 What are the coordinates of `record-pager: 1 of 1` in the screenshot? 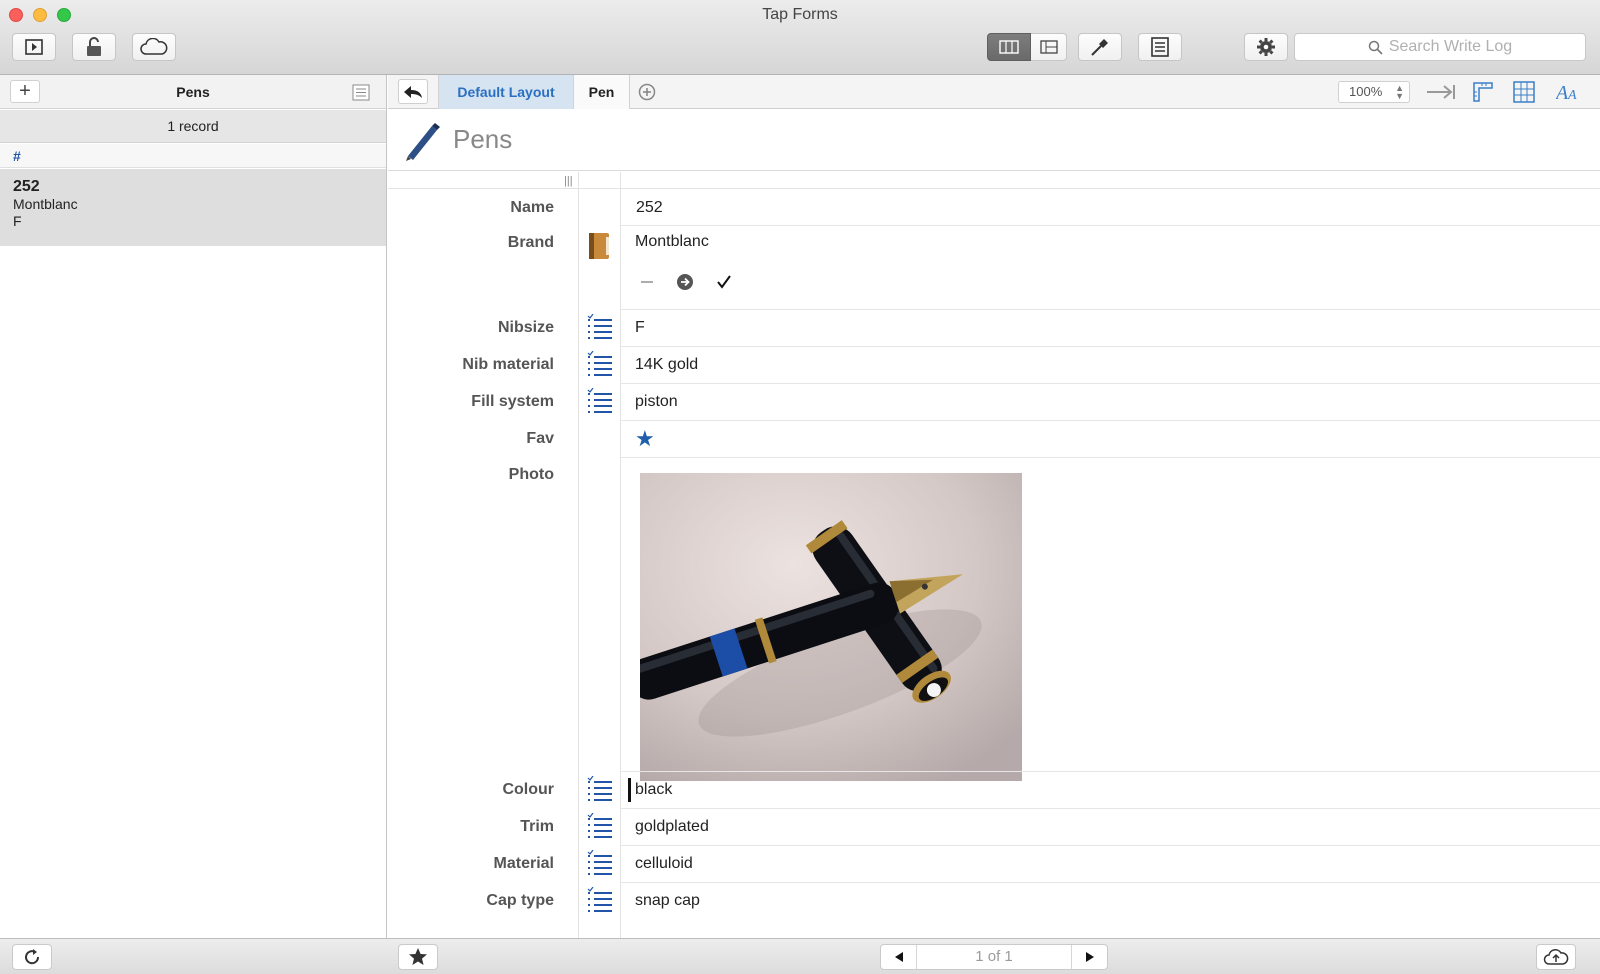 It's located at (994, 957).